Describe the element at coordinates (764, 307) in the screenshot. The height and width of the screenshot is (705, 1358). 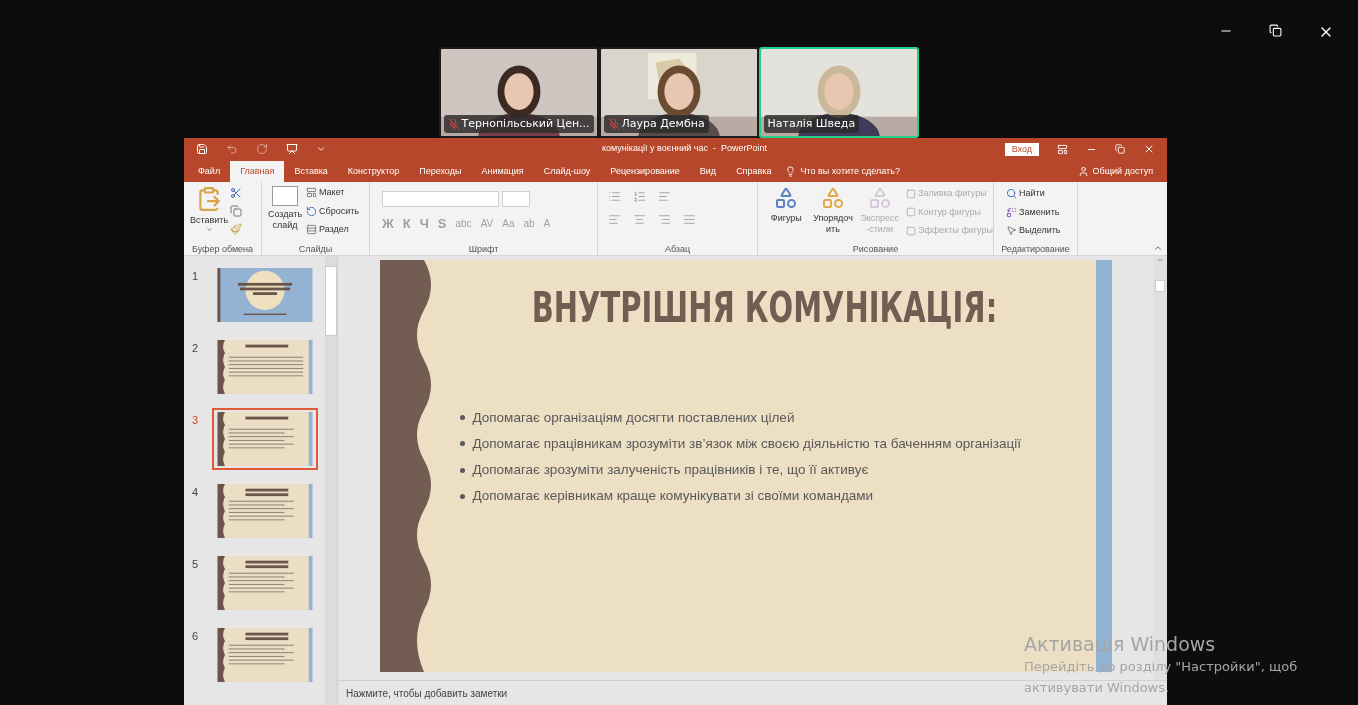
I see `slide-title: ВНУТРІШНЯ КОМУНІКАЦІЯ:` at that location.